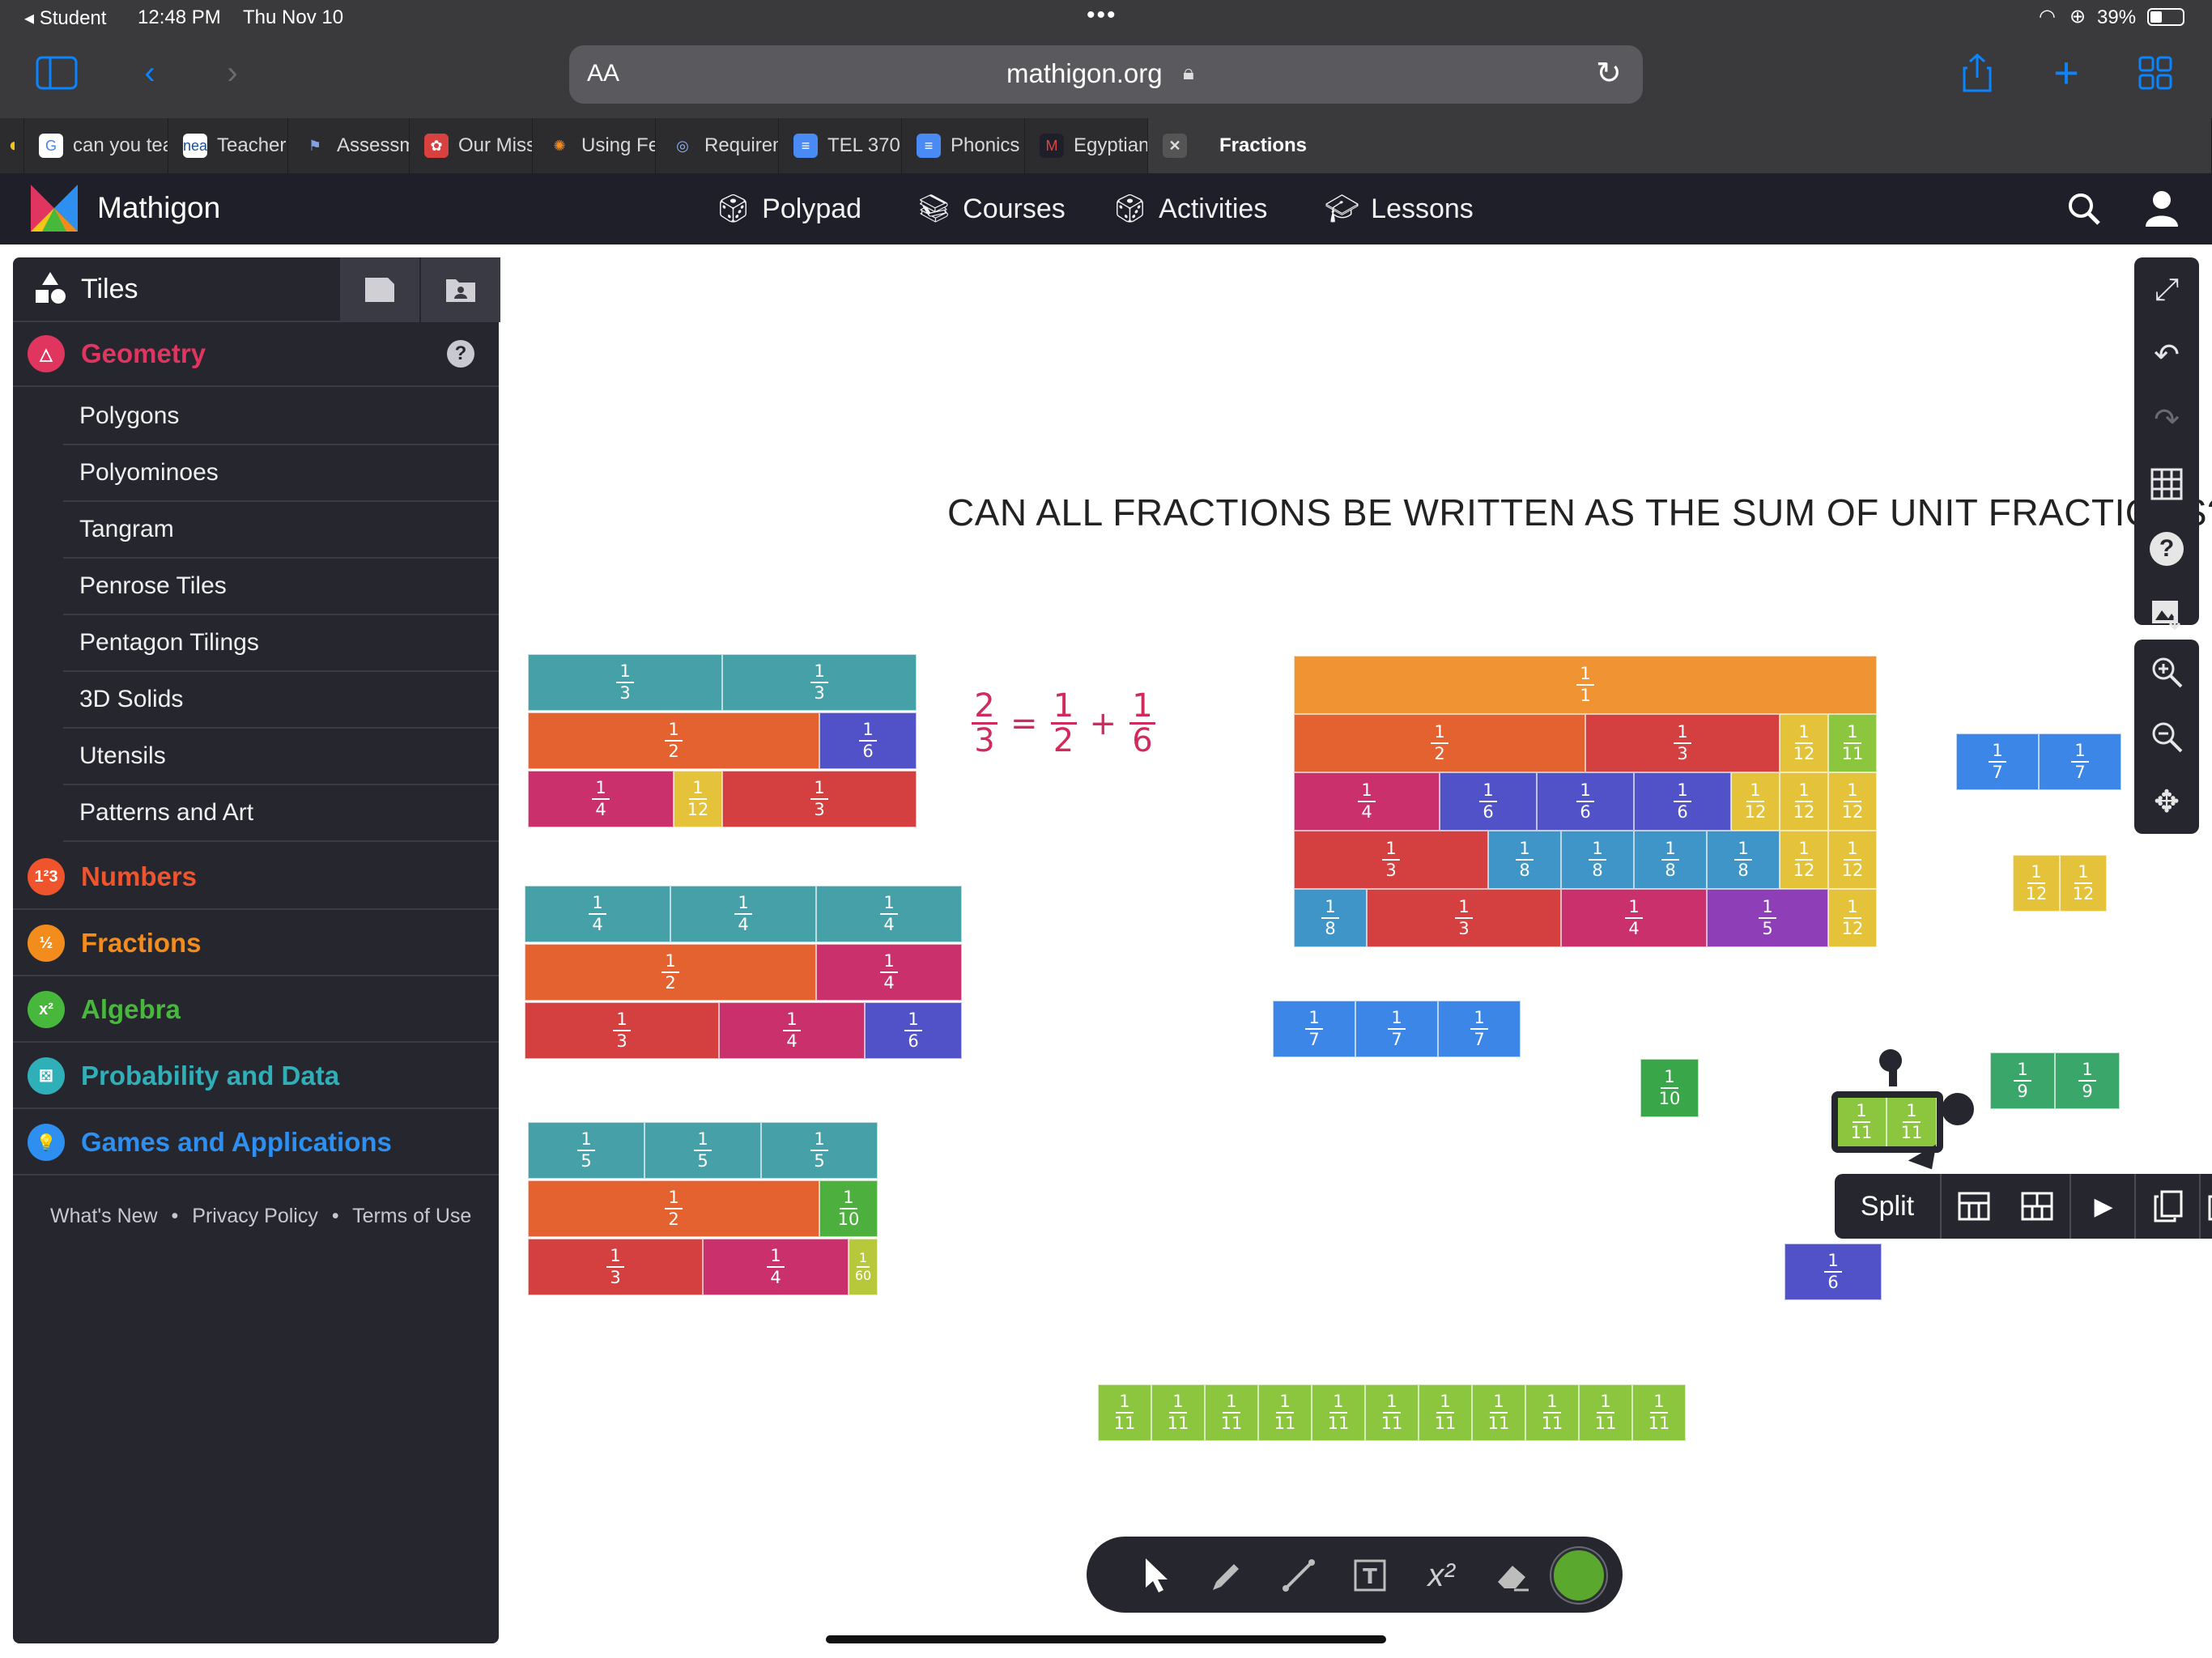 Image resolution: width=2212 pixels, height=1658 pixels. What do you see at coordinates (1579, 1575) in the screenshot?
I see `color-picker` at bounding box center [1579, 1575].